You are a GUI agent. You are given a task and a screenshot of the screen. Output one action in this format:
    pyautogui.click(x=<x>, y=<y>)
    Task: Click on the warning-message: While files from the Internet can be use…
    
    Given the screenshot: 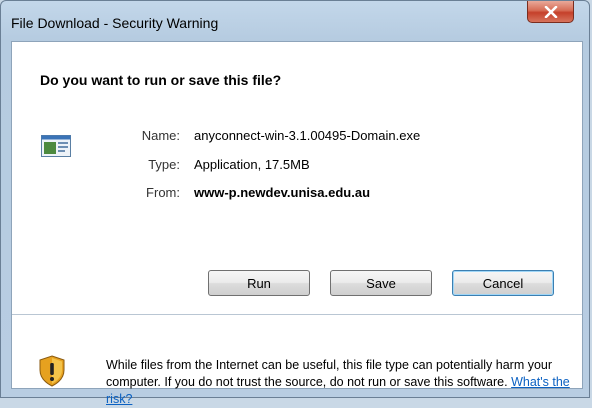 What is the action you would take?
    pyautogui.click(x=341, y=382)
    